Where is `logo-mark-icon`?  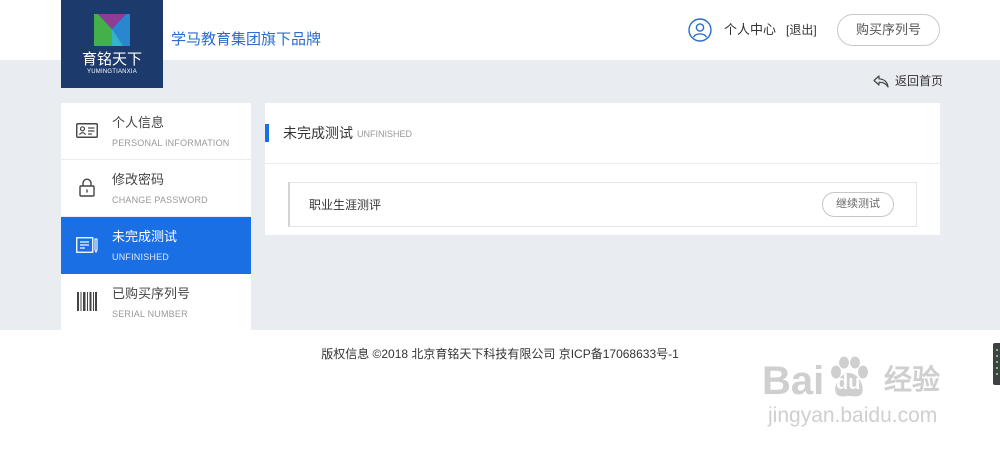 logo-mark-icon is located at coordinates (112, 30).